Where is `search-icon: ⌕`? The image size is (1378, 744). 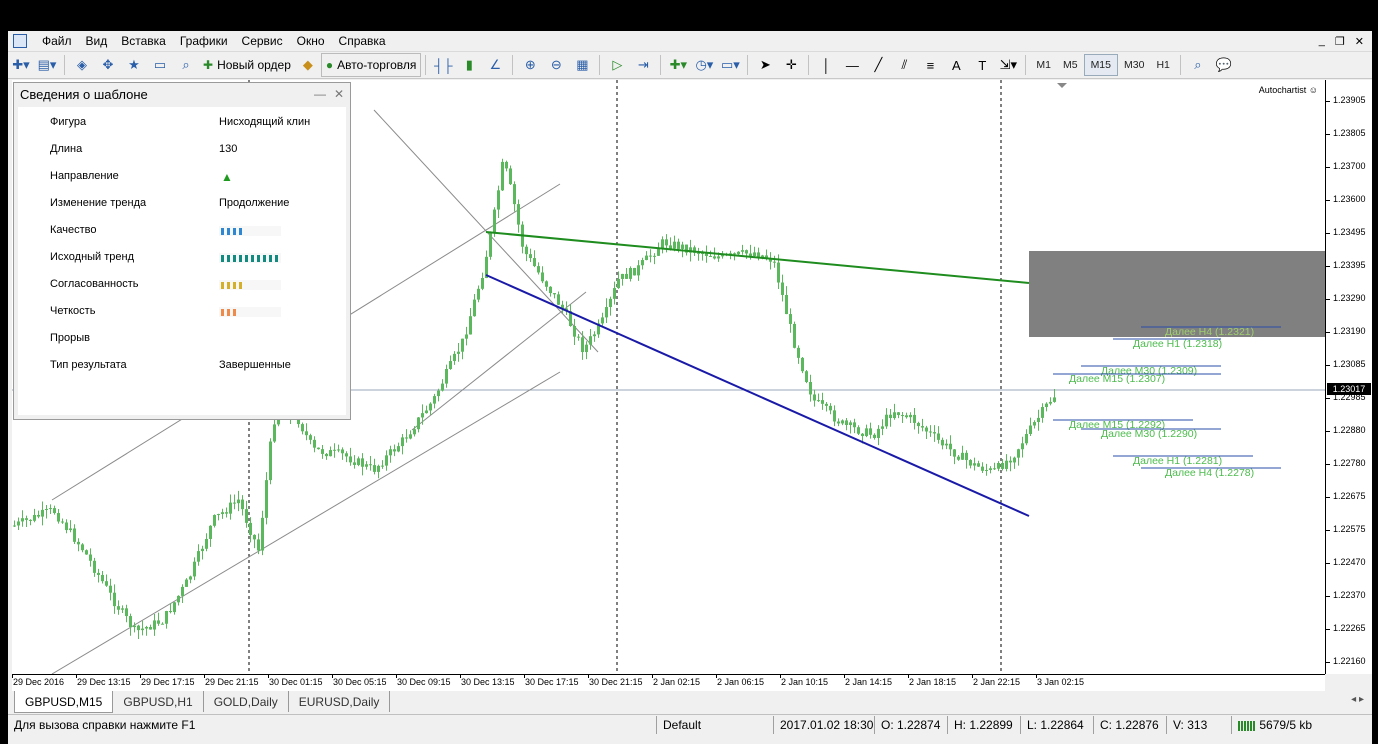
search-icon: ⌕ is located at coordinates (1198, 65).